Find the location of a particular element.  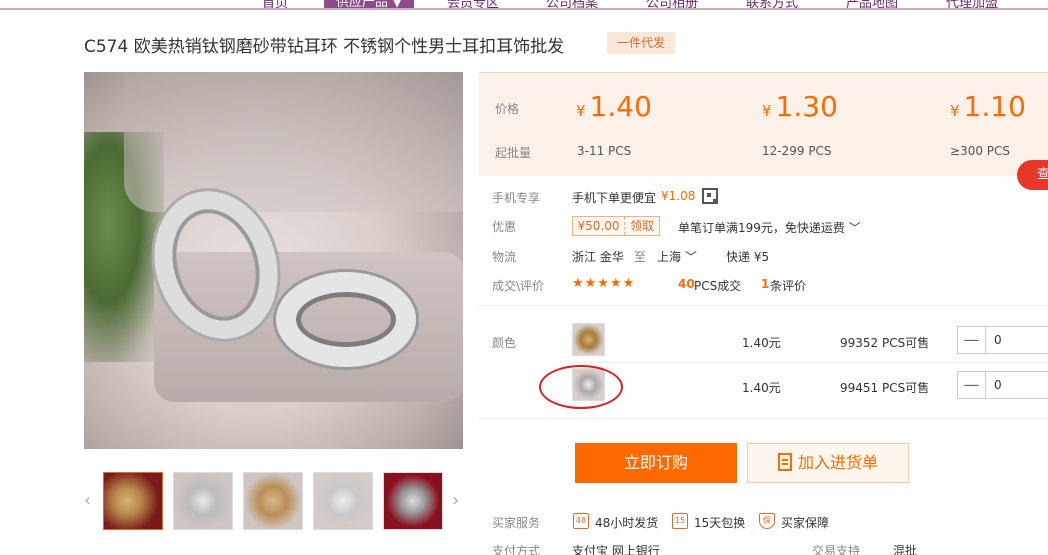

nav-album: 公司相册 is located at coordinates (672, 4).